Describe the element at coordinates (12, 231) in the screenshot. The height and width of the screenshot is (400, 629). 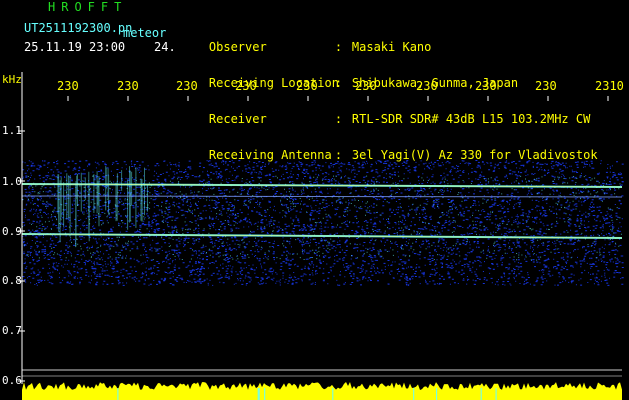
I see `y-tick-label: 0.9` at that location.